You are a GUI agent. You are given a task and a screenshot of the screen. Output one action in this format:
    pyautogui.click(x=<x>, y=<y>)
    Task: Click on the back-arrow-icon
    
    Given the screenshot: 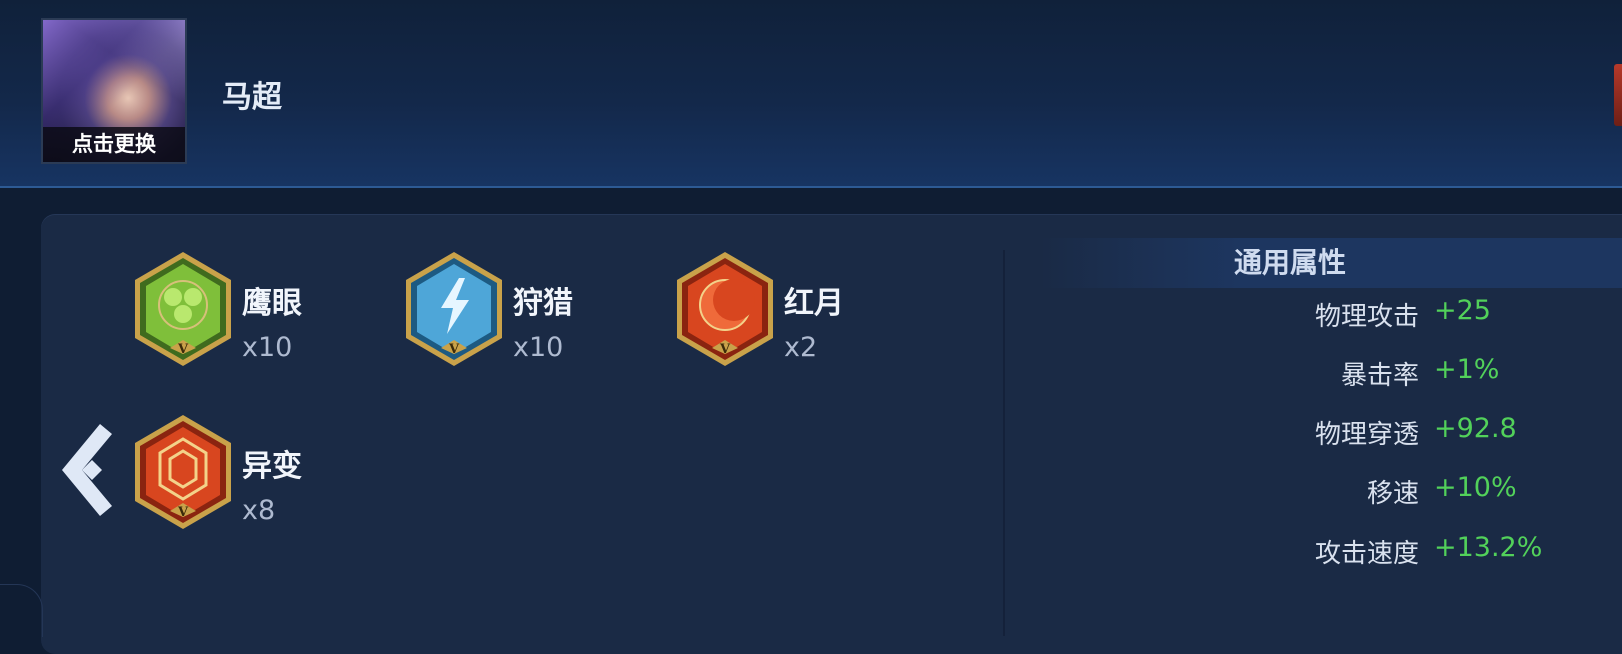 What is the action you would take?
    pyautogui.click(x=86, y=470)
    